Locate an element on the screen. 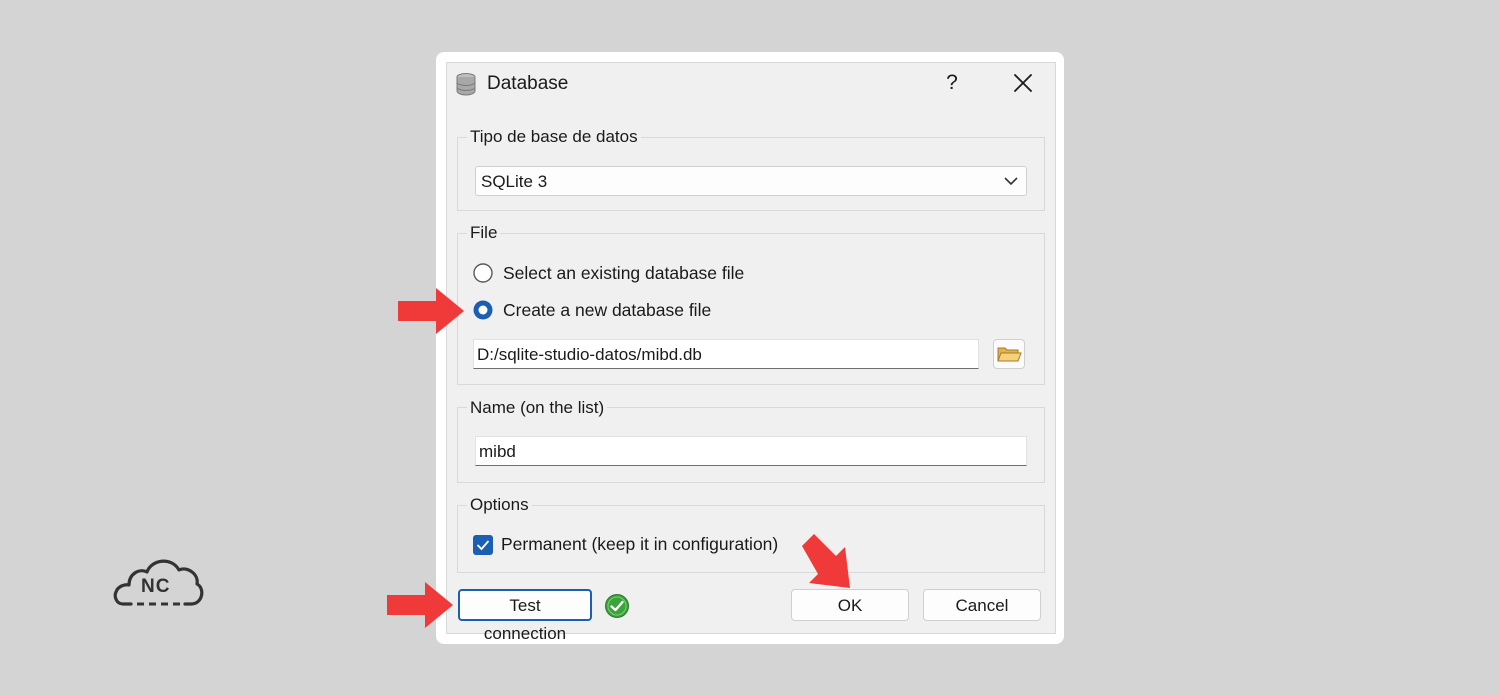  browse-folder-button is located at coordinates (1009, 354).